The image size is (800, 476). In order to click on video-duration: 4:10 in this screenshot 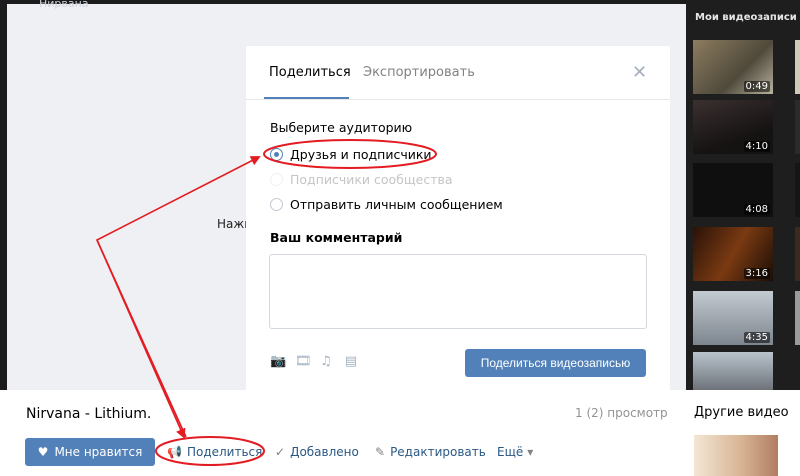, I will do `click(756, 146)`.